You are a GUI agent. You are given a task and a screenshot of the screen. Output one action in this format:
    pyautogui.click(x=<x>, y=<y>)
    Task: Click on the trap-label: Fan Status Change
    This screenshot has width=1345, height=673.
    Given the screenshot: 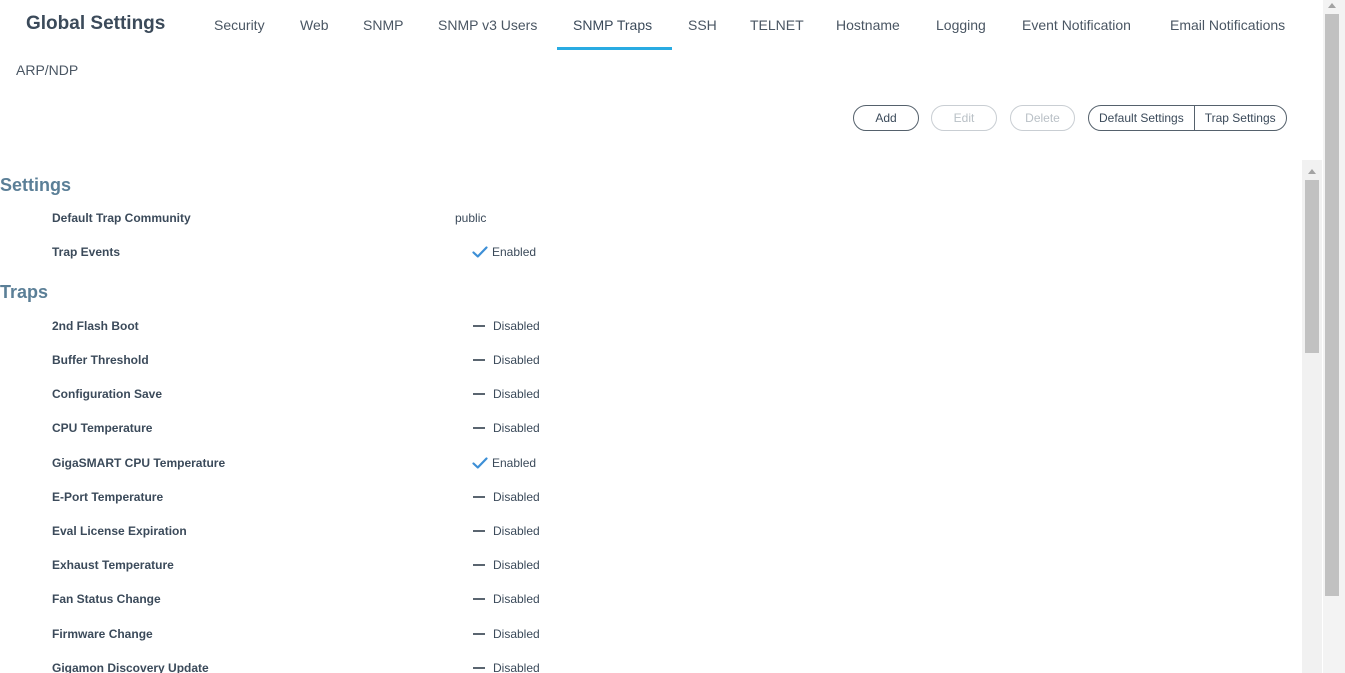 What is the action you would take?
    pyautogui.click(x=106, y=599)
    